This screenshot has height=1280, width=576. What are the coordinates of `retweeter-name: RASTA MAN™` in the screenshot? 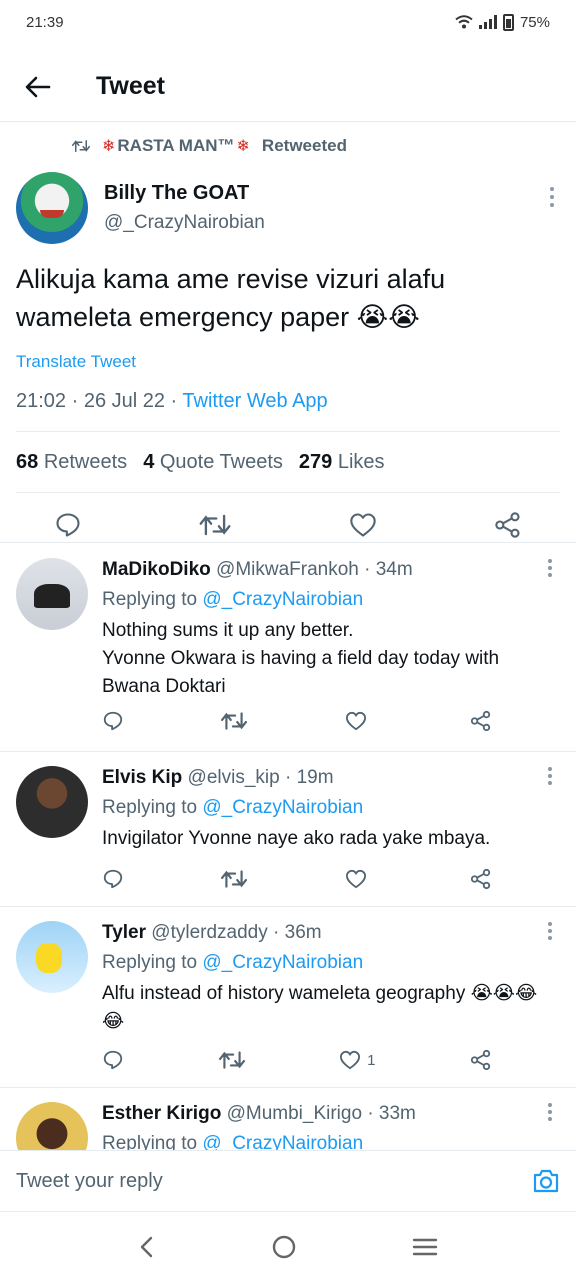 It's located at (176, 145).